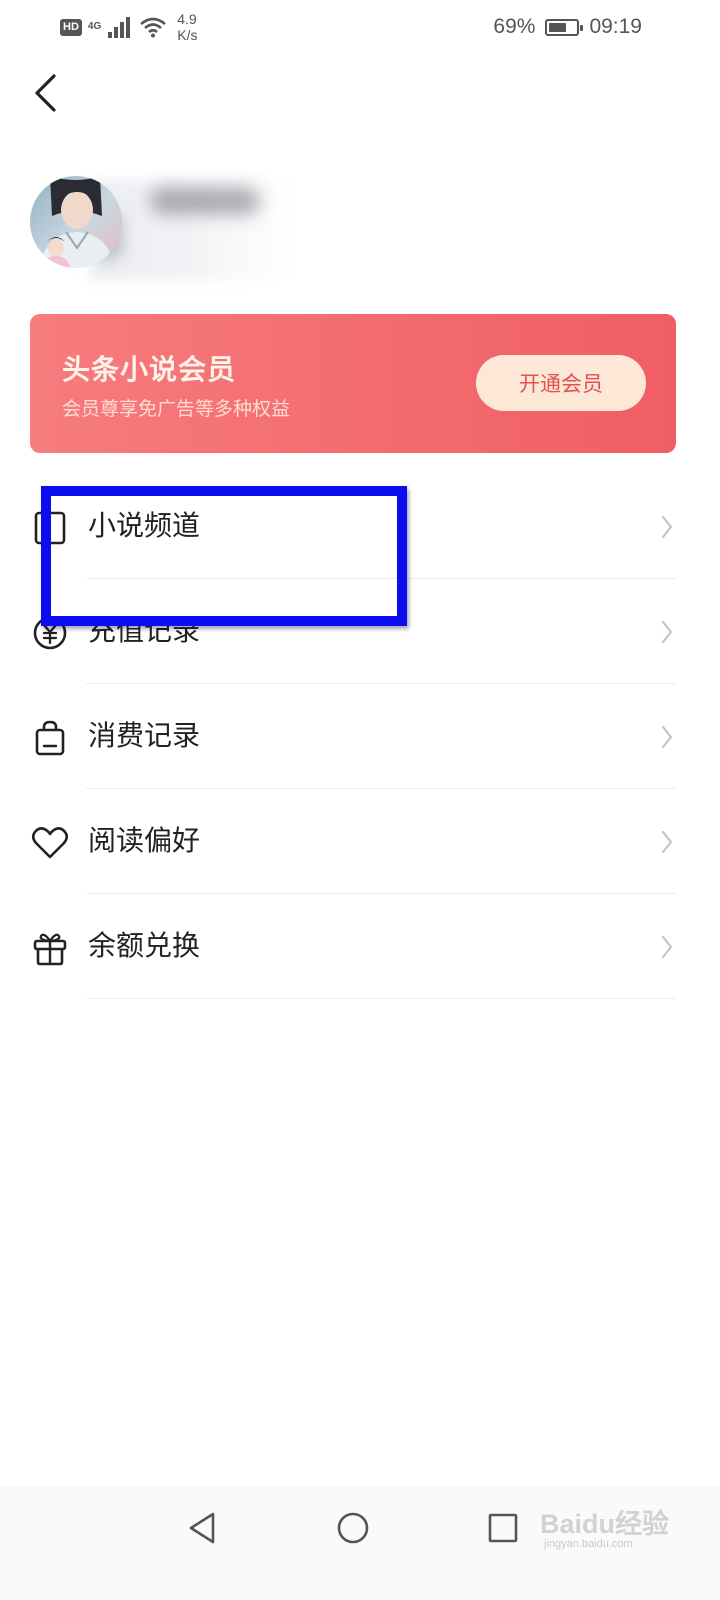 Image resolution: width=720 pixels, height=1600 pixels. I want to click on watermark-text: Baidu经验, so click(605, 1524).